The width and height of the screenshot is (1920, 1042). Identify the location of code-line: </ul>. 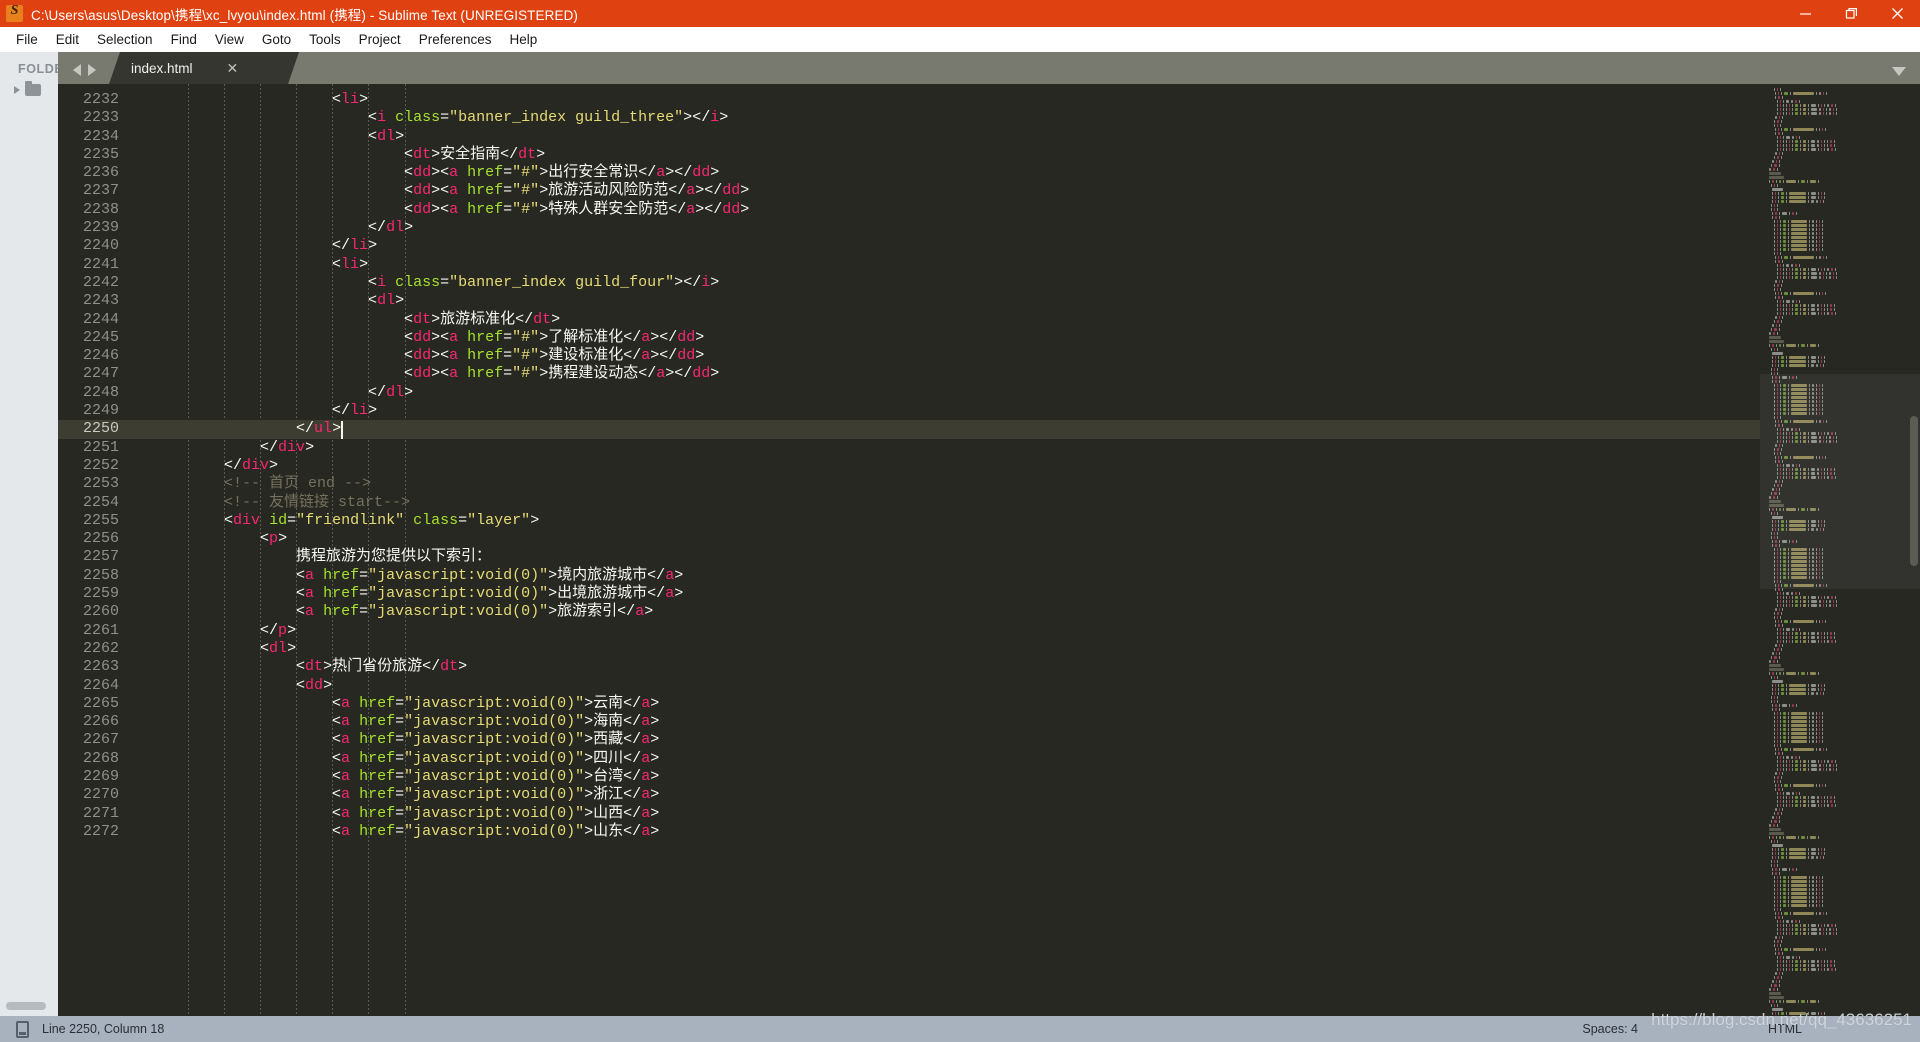
(956, 429).